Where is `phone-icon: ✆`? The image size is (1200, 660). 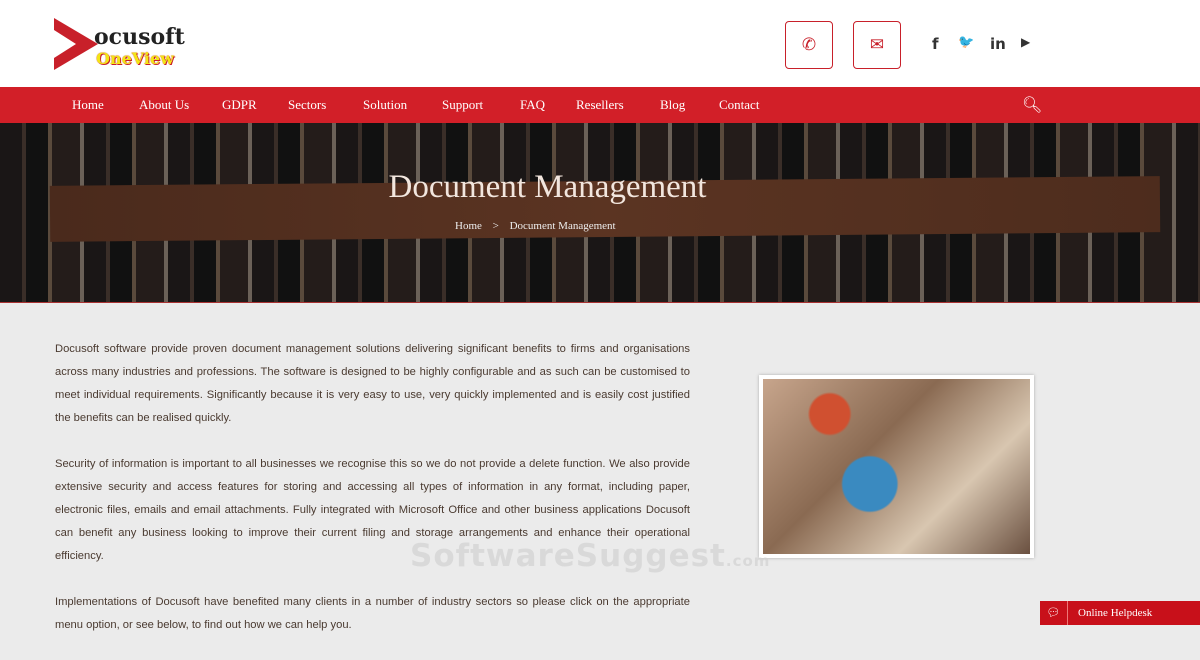 phone-icon: ✆ is located at coordinates (809, 44).